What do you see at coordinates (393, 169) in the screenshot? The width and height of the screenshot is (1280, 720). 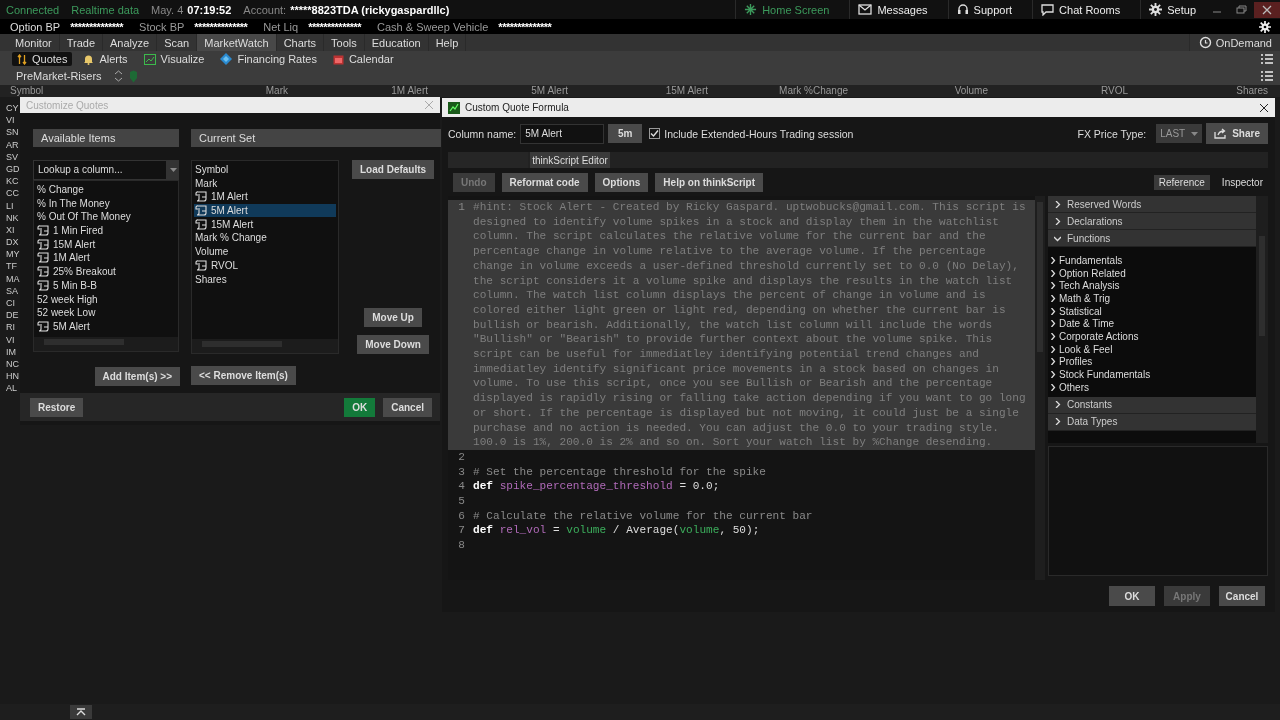 I see `load-defaults-button: Load Defaults` at bounding box center [393, 169].